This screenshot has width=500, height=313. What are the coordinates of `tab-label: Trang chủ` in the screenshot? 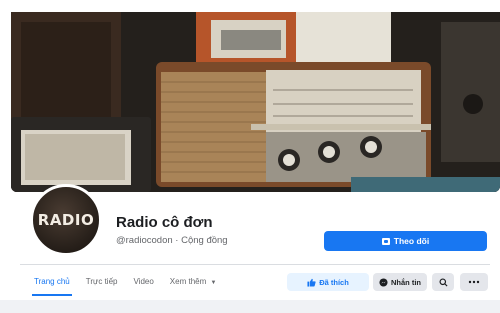 It's located at (52, 281).